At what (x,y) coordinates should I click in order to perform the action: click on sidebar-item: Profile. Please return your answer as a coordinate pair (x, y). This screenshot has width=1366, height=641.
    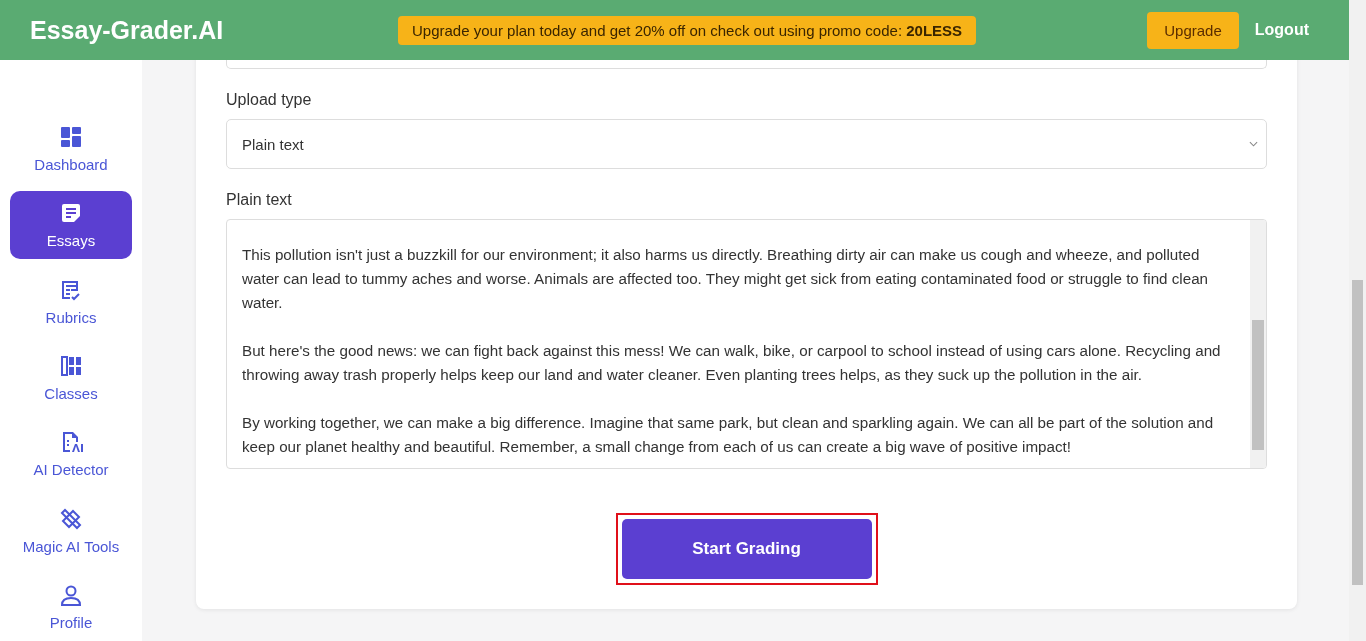
    Looking at the image, I should click on (71, 607).